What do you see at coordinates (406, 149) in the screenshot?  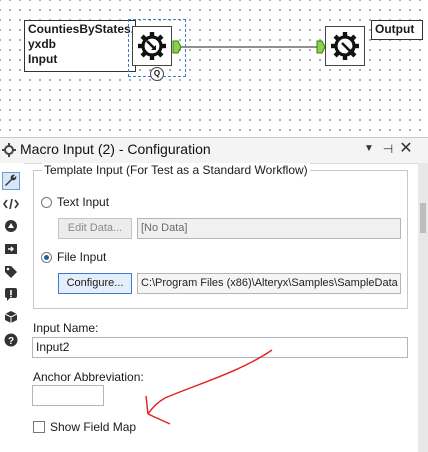 I see `close-icon: ✕` at bounding box center [406, 149].